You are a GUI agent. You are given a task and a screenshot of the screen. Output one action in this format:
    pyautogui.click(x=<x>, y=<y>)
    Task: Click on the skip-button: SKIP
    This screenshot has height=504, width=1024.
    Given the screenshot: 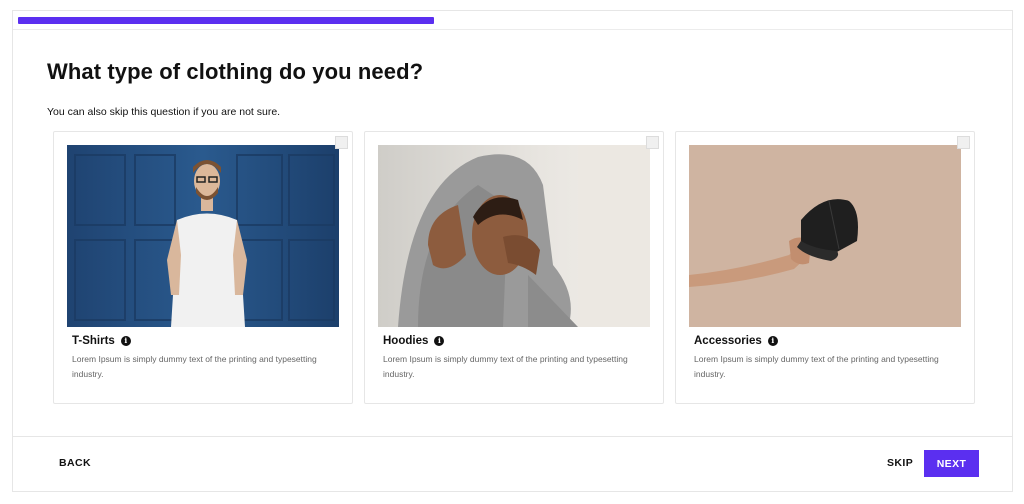 What is the action you would take?
    pyautogui.click(x=900, y=463)
    